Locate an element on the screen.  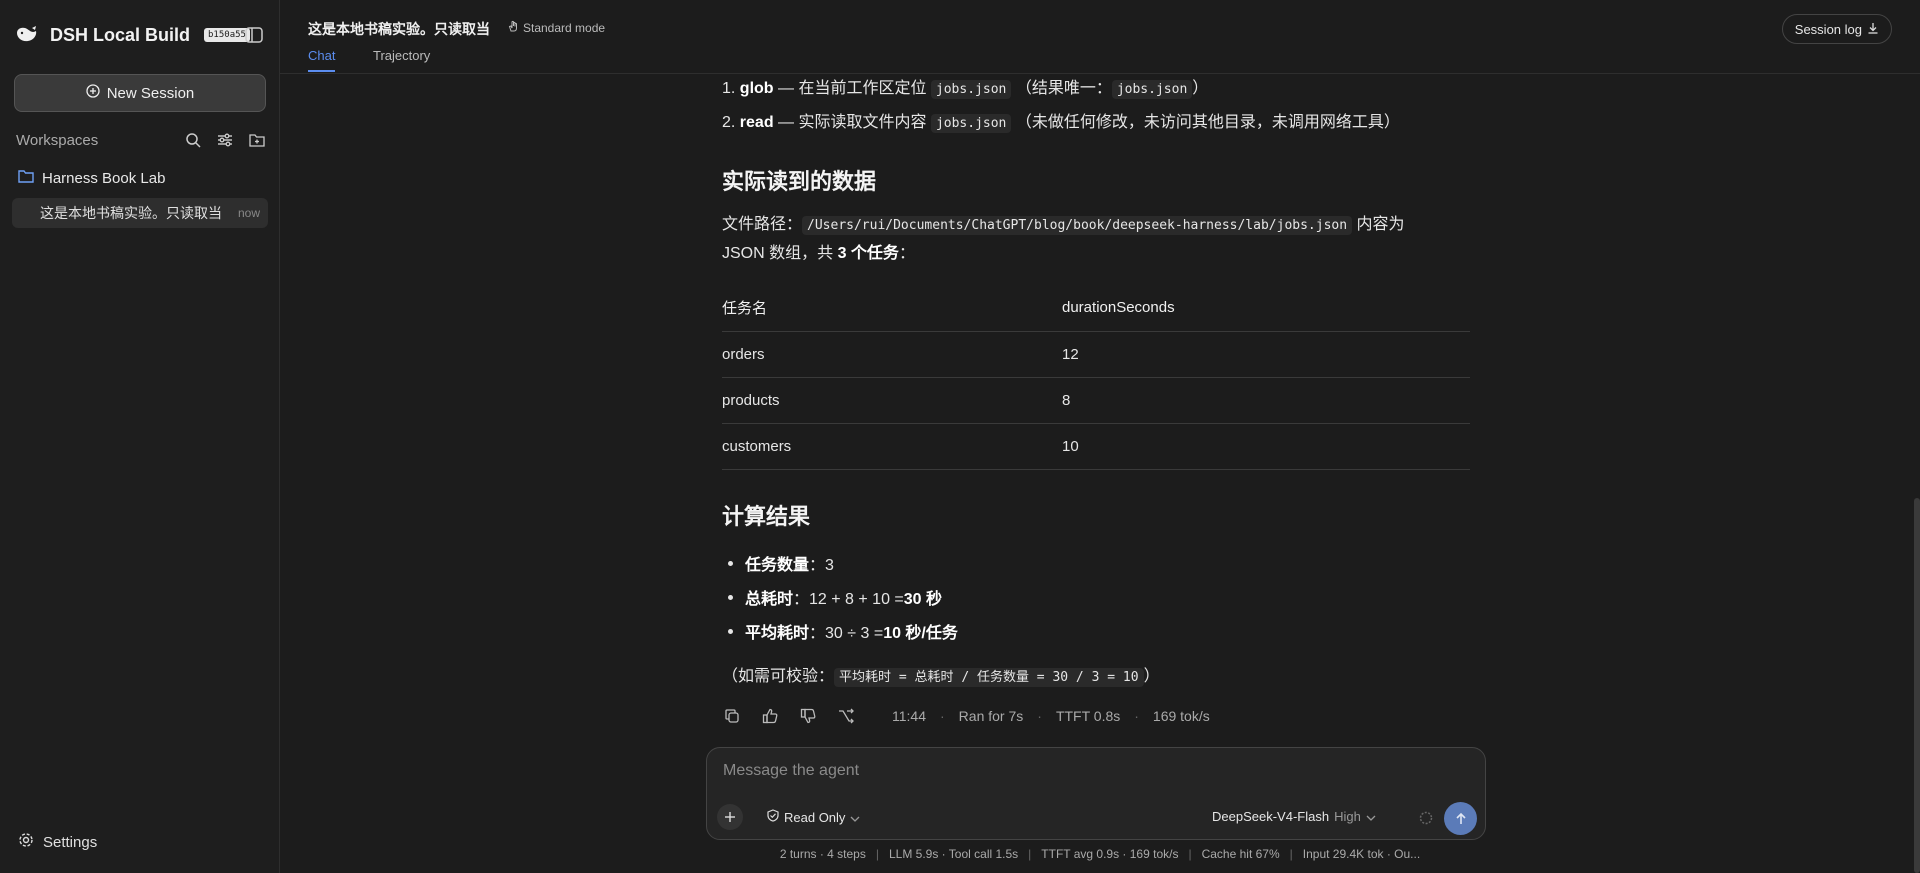
tab-trajectory: Trajectory is located at coordinates (401, 59).